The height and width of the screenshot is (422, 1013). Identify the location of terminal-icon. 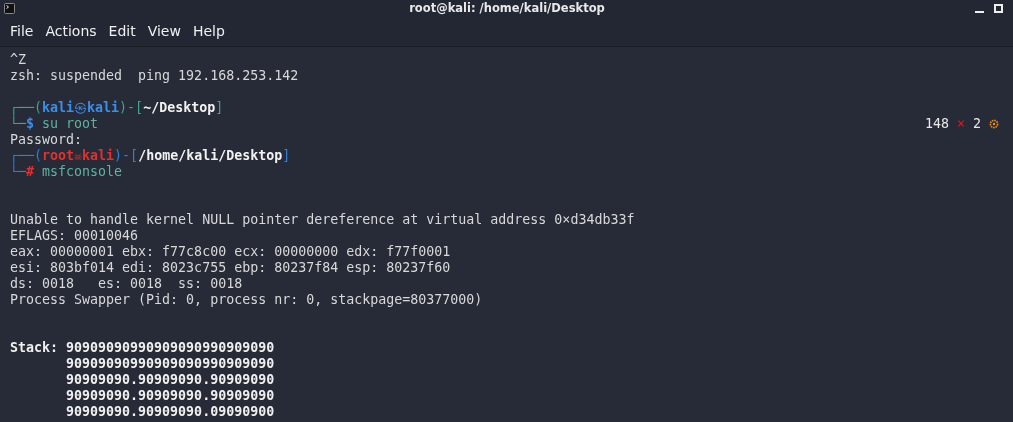
(9, 8).